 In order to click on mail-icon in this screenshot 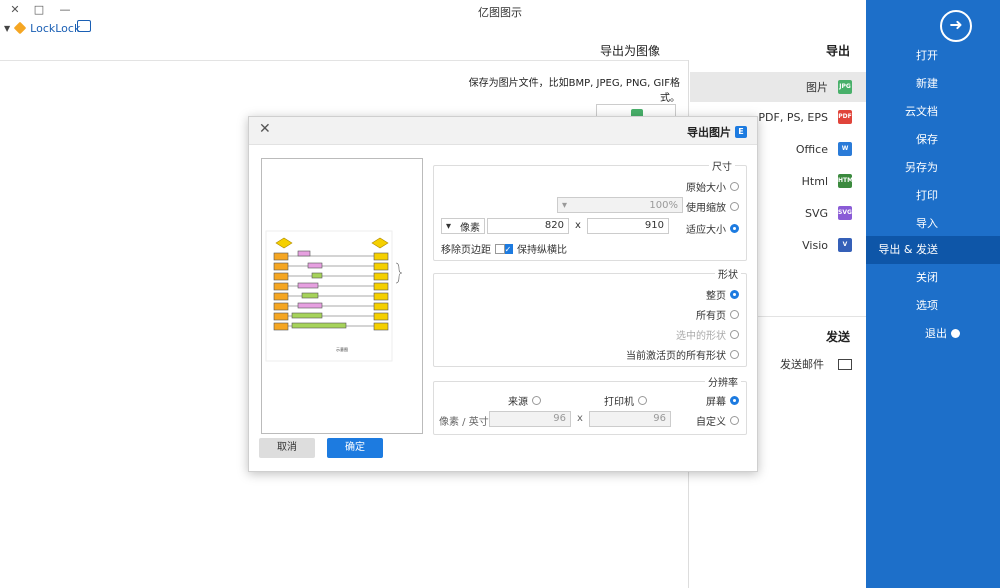, I will do `click(845, 364)`.